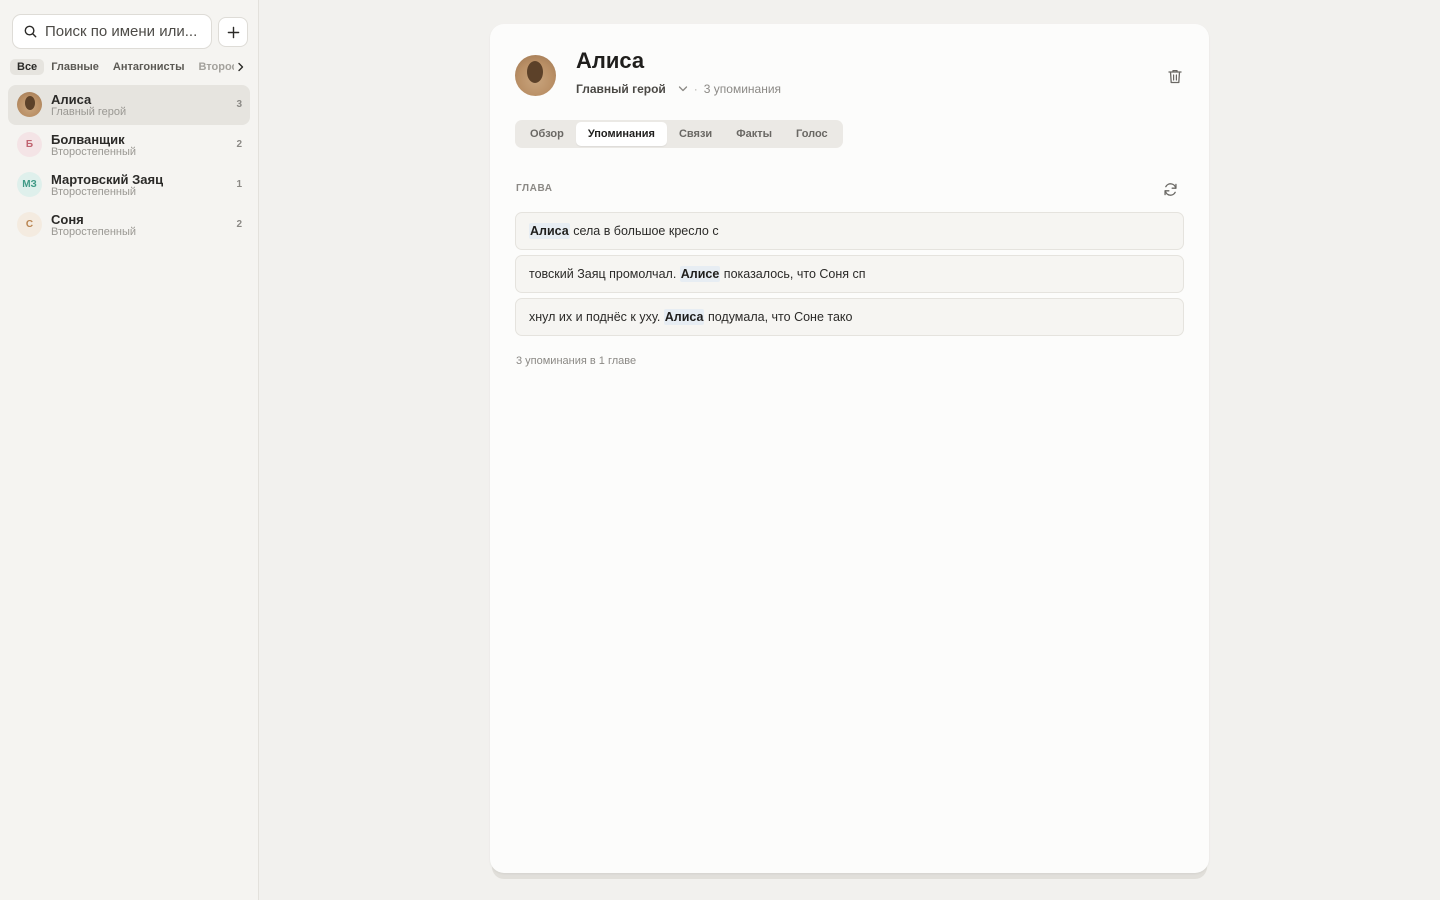 The image size is (1440, 900). I want to click on mention-text-before: товский Заяц промолчал., so click(604, 274).